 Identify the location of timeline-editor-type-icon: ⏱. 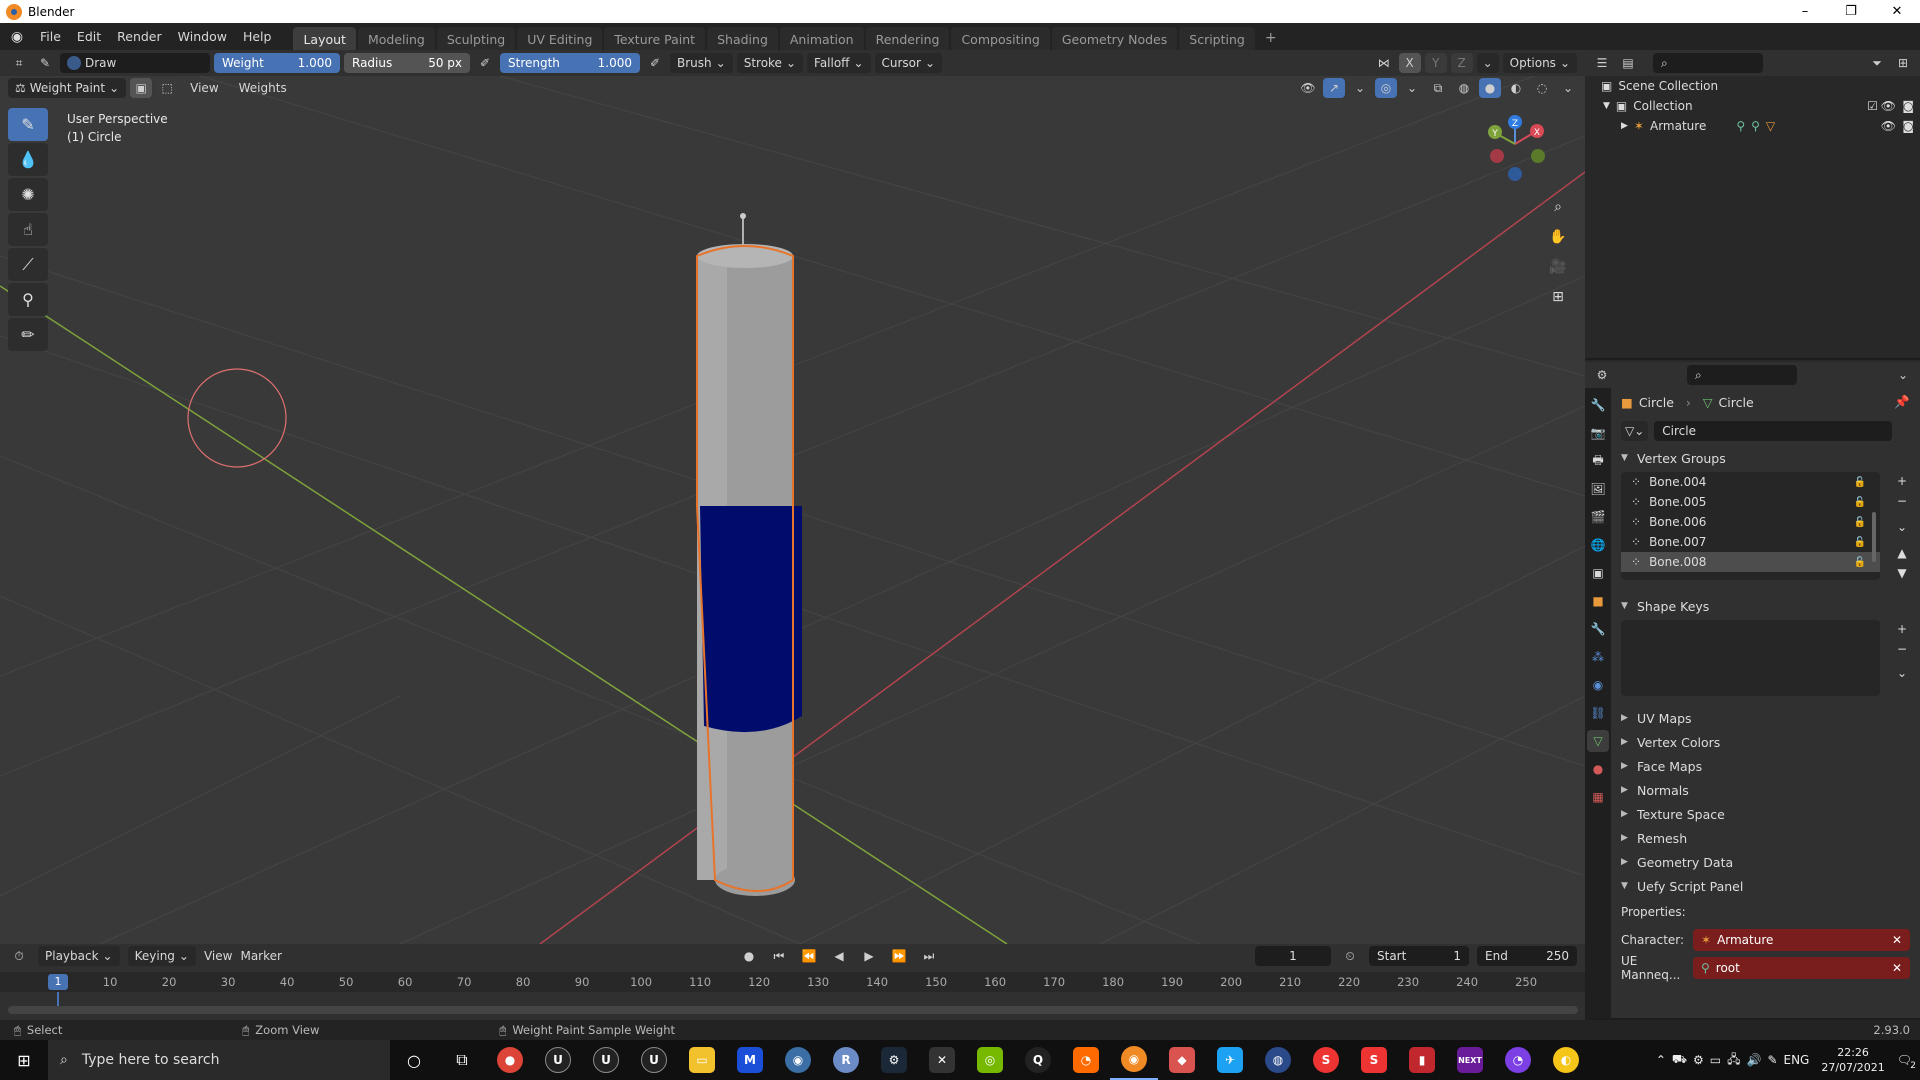
(19, 956).